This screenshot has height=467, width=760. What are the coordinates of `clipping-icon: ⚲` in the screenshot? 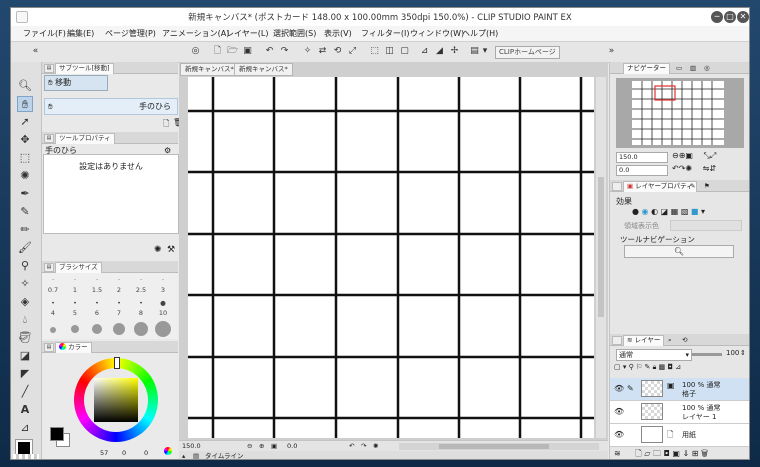 It's located at (631, 367).